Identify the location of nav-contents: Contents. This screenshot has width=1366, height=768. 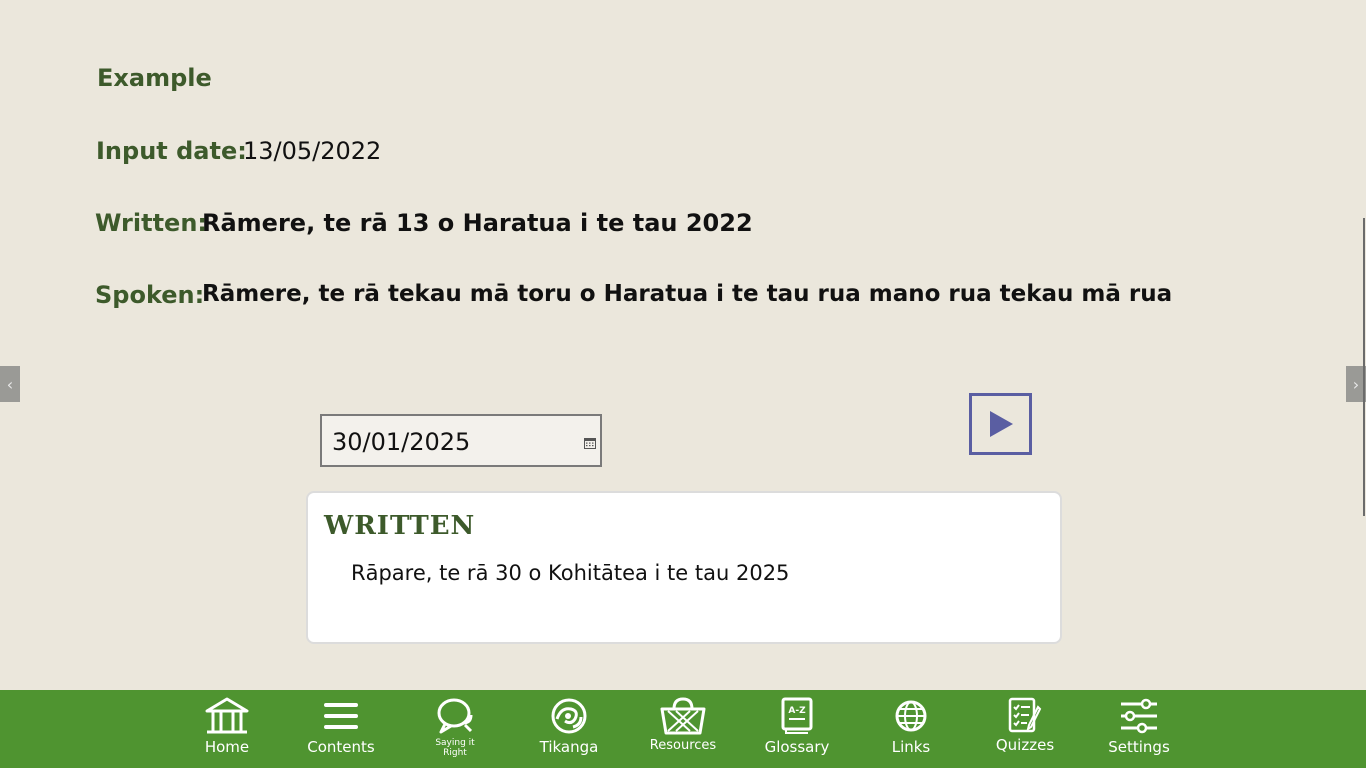
(341, 729).